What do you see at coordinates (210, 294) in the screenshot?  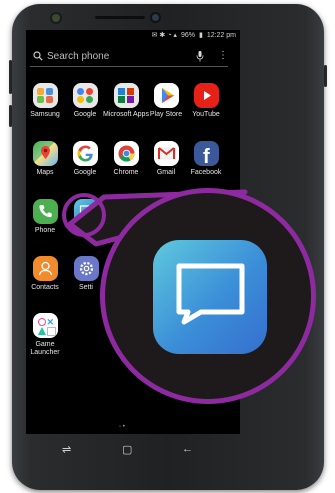 I see `speech-bubble-icon` at bounding box center [210, 294].